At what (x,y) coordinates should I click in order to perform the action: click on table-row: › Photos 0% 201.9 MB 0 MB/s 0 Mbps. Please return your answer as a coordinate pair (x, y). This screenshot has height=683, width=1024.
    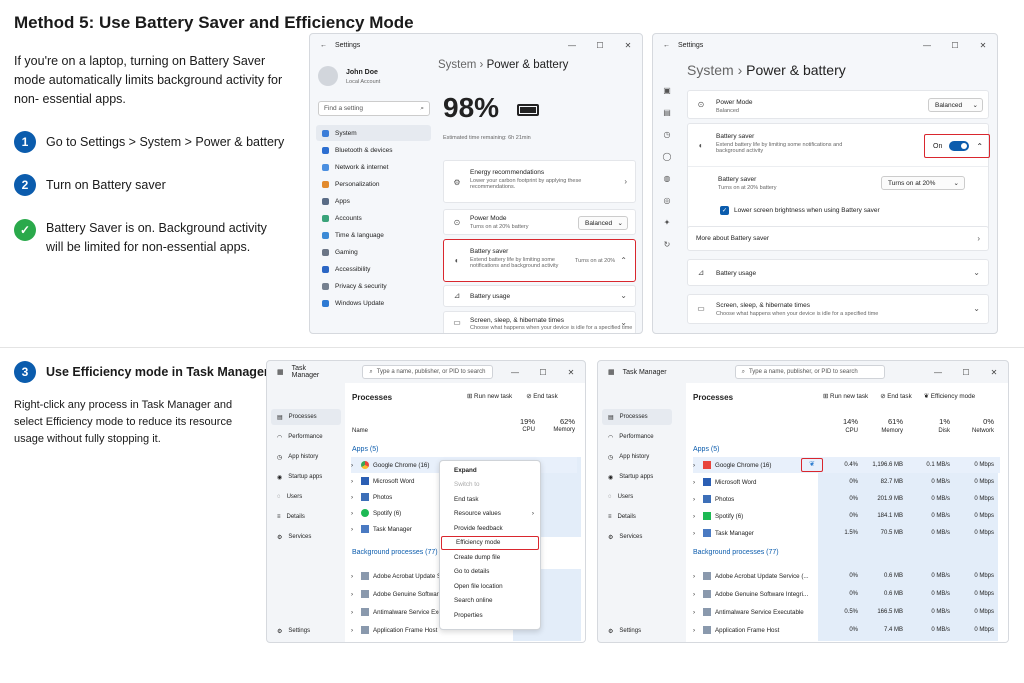
    Looking at the image, I should click on (846, 499).